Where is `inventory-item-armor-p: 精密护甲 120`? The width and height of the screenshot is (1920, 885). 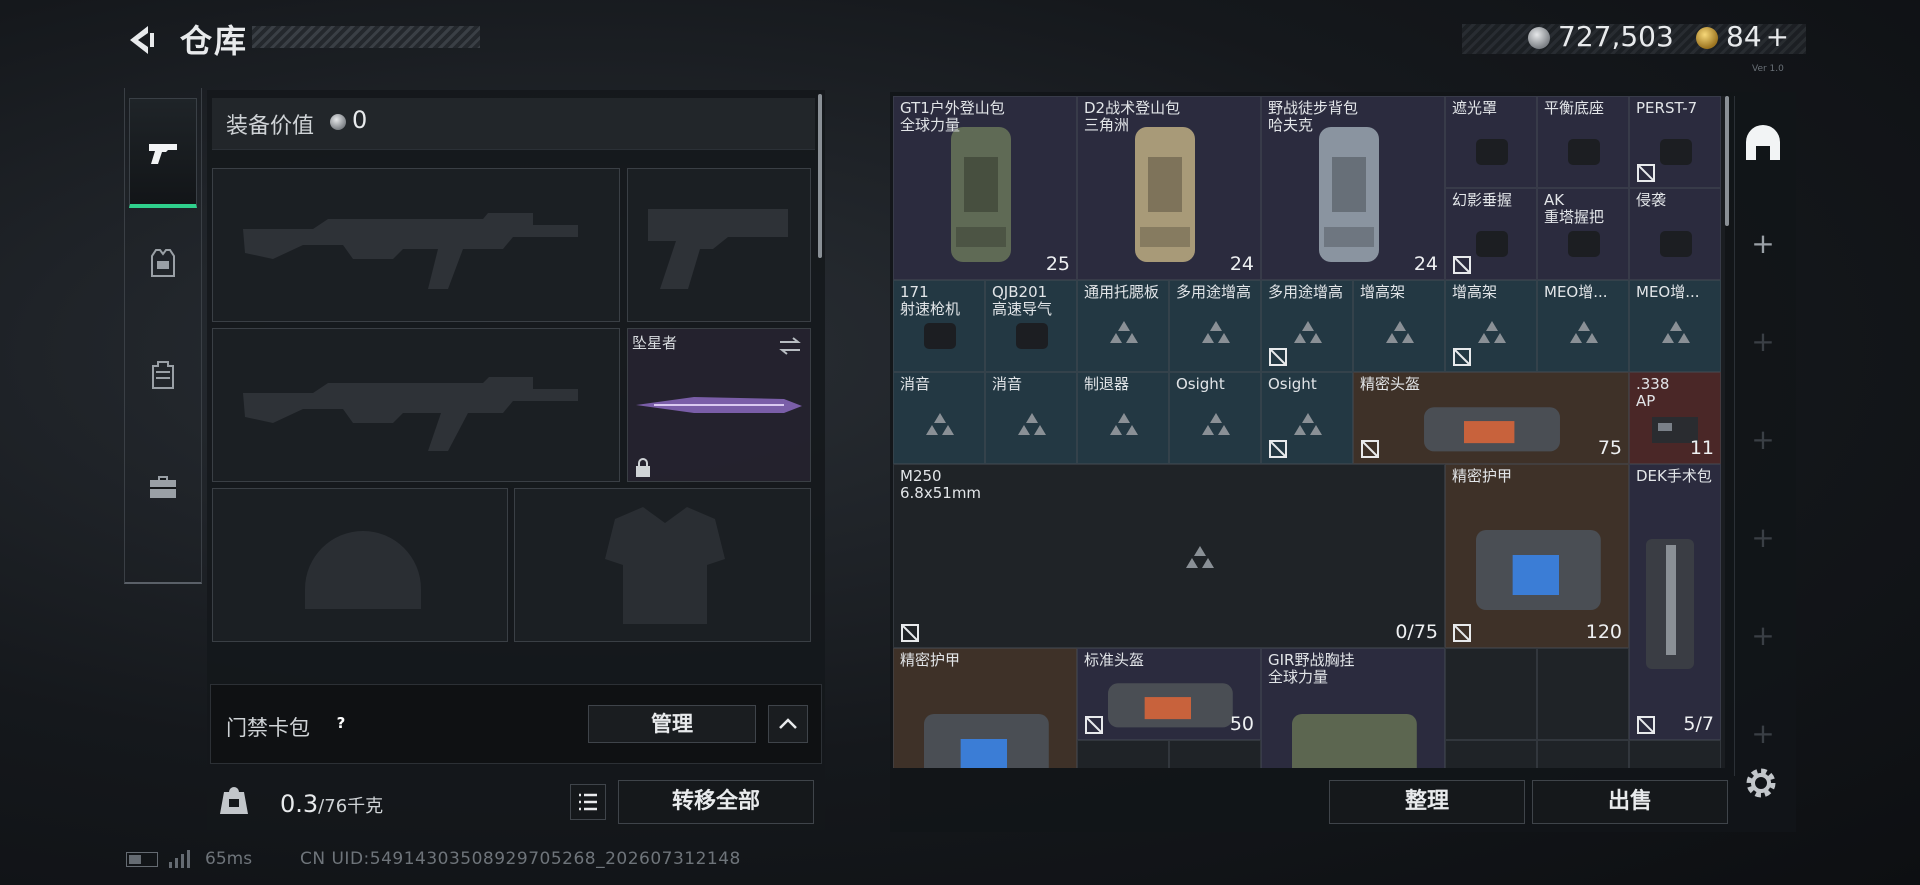 inventory-item-armor-p: 精密护甲 120 is located at coordinates (1537, 556).